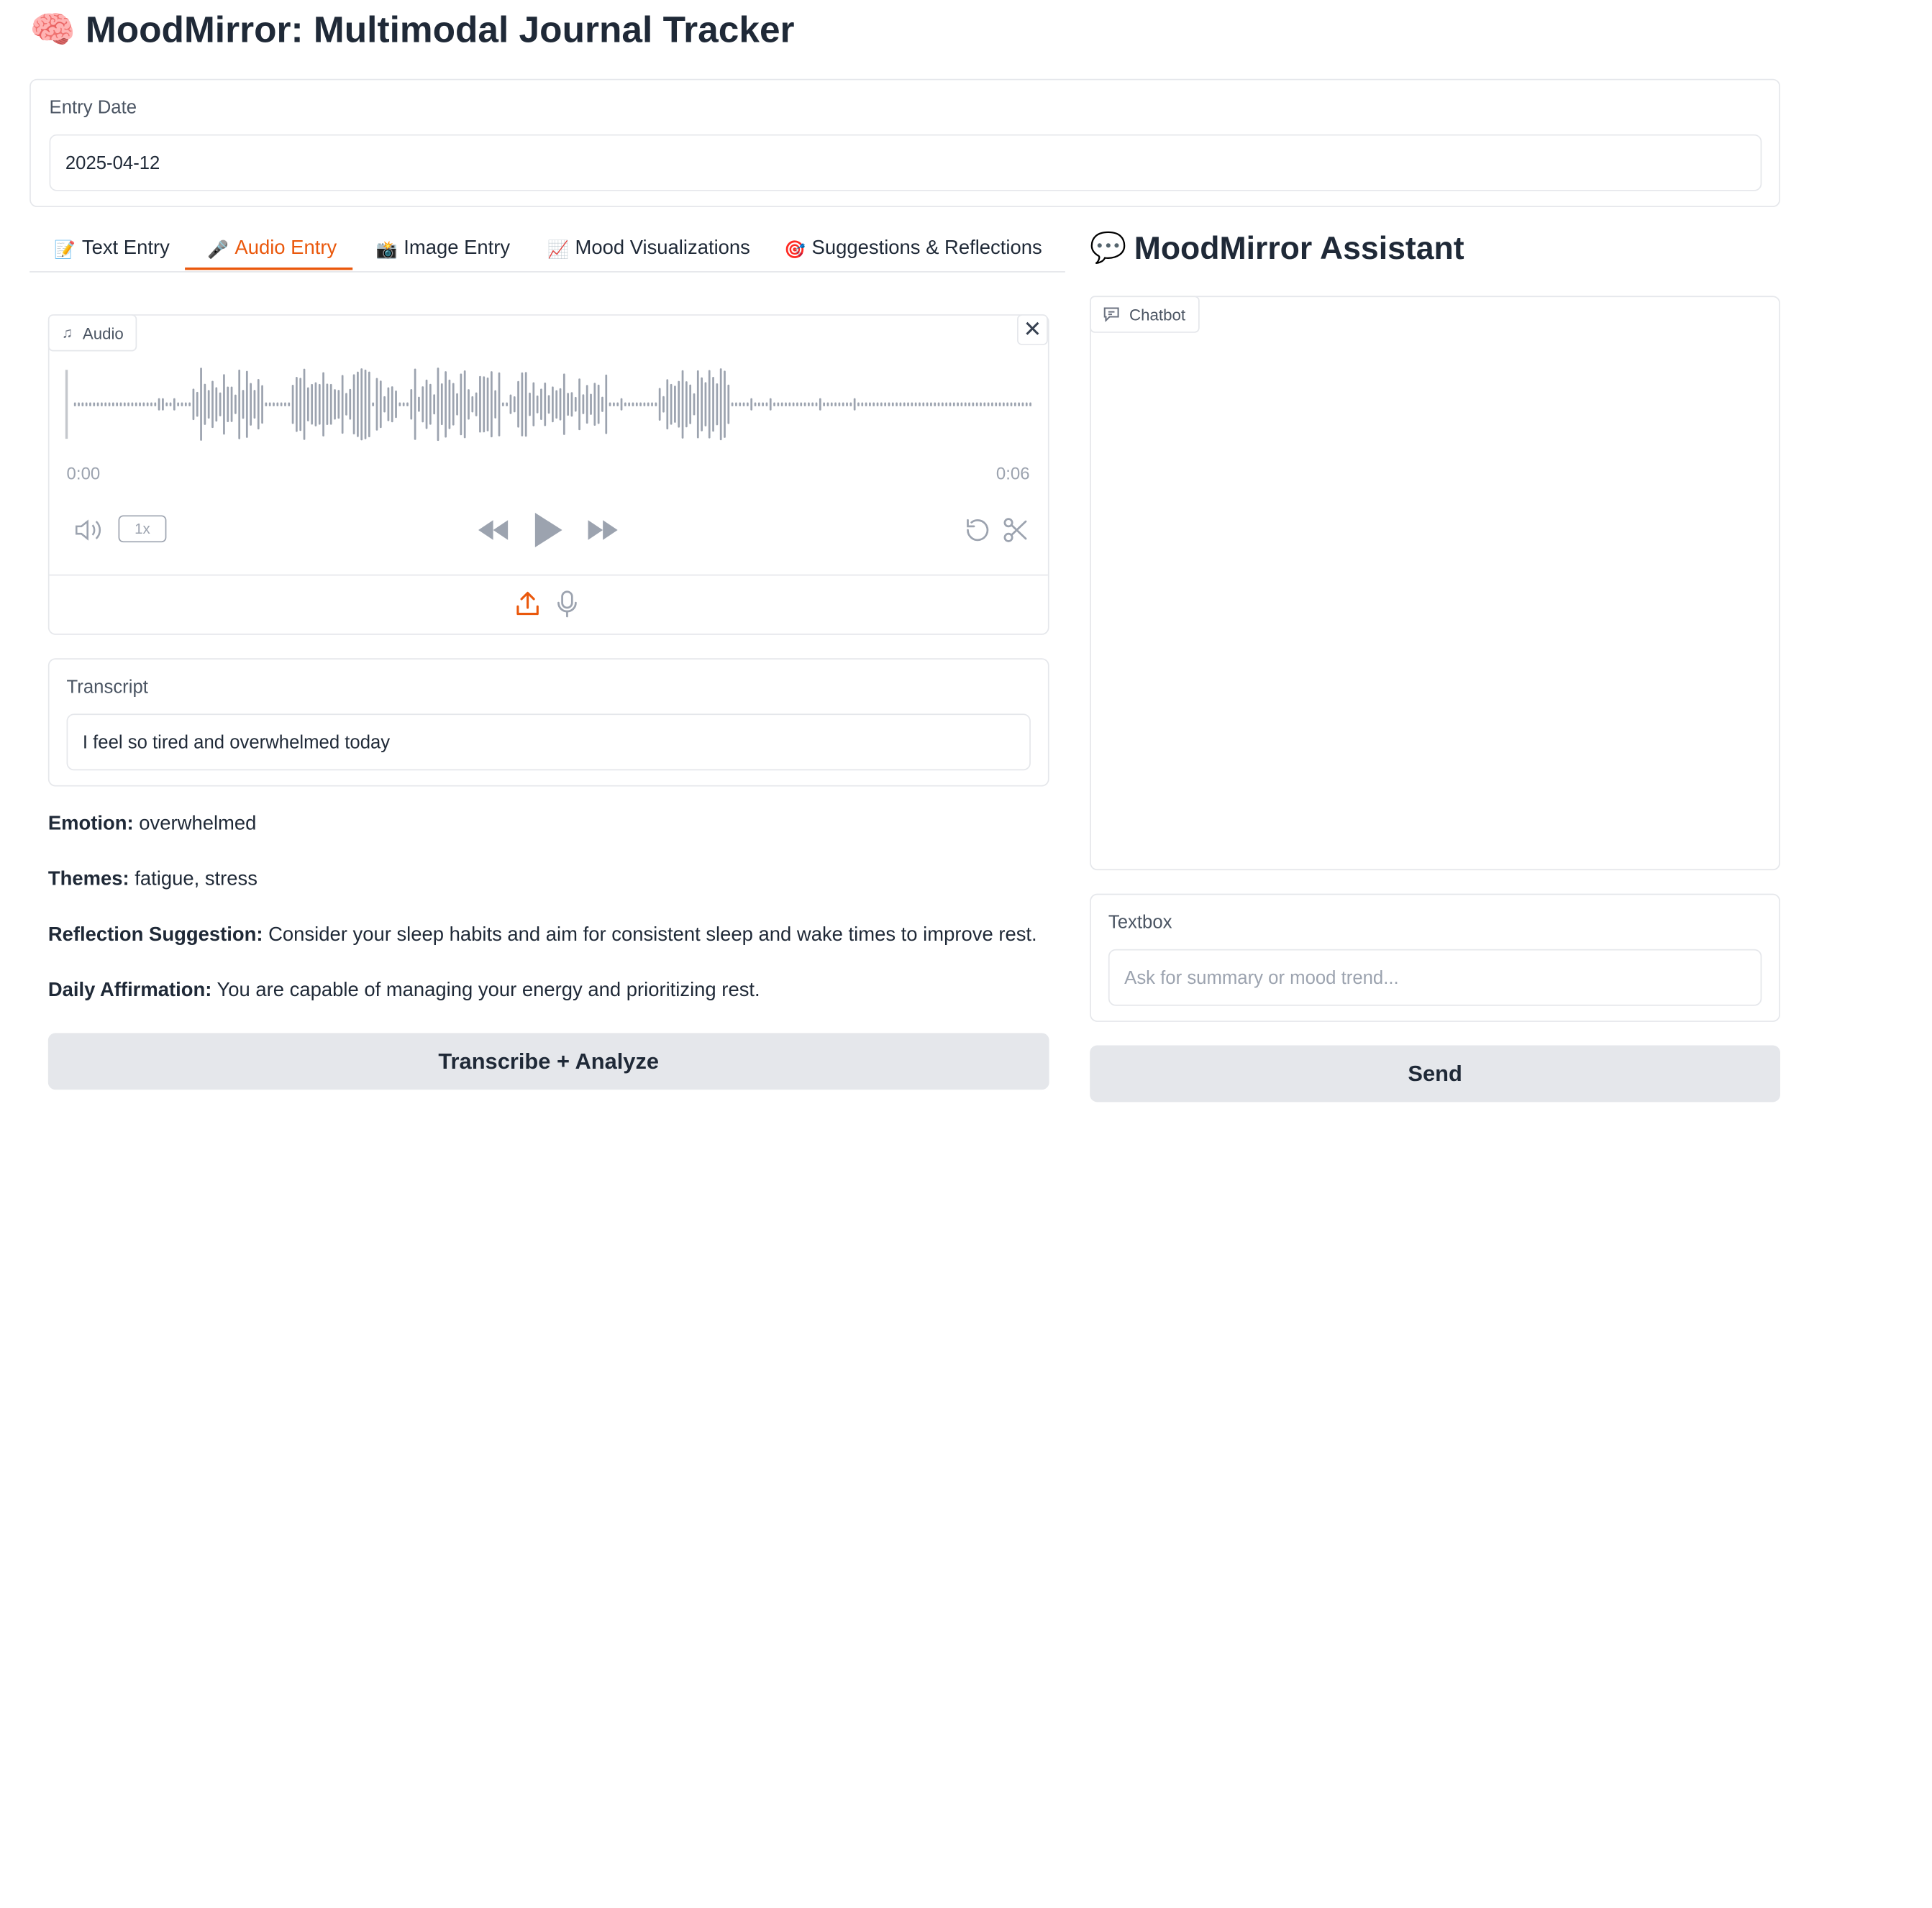  What do you see at coordinates (602, 529) in the screenshot?
I see `fast-forward-button` at bounding box center [602, 529].